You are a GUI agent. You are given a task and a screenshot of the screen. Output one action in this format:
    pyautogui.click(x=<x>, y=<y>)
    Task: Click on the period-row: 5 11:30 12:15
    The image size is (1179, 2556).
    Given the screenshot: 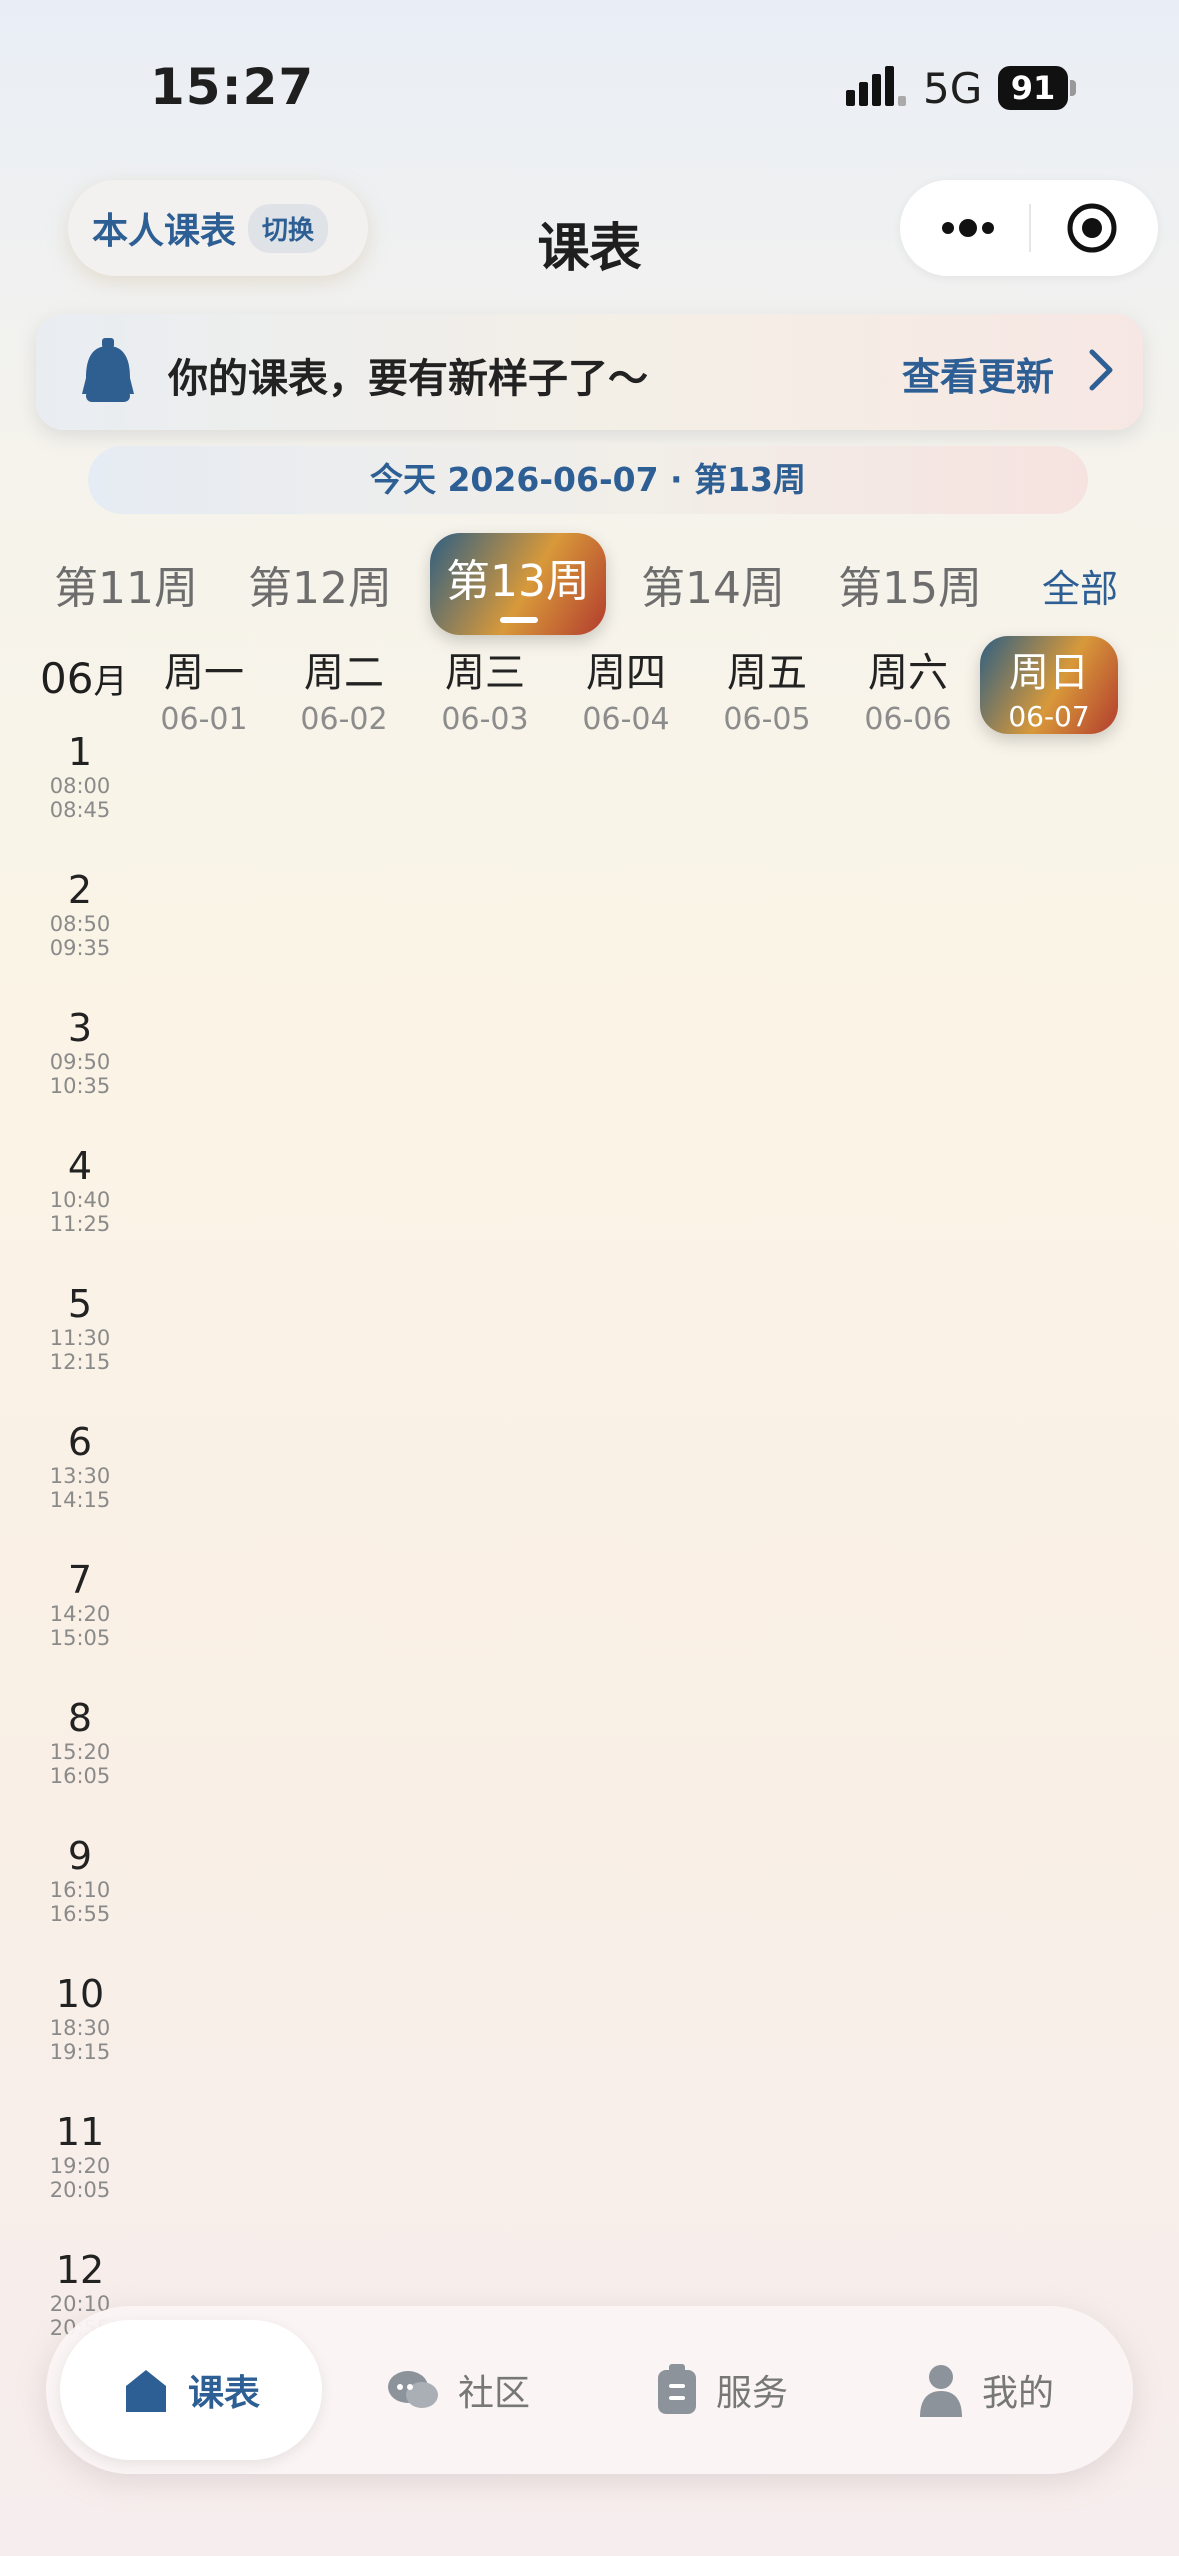 What is the action you would take?
    pyautogui.click(x=80, y=1328)
    